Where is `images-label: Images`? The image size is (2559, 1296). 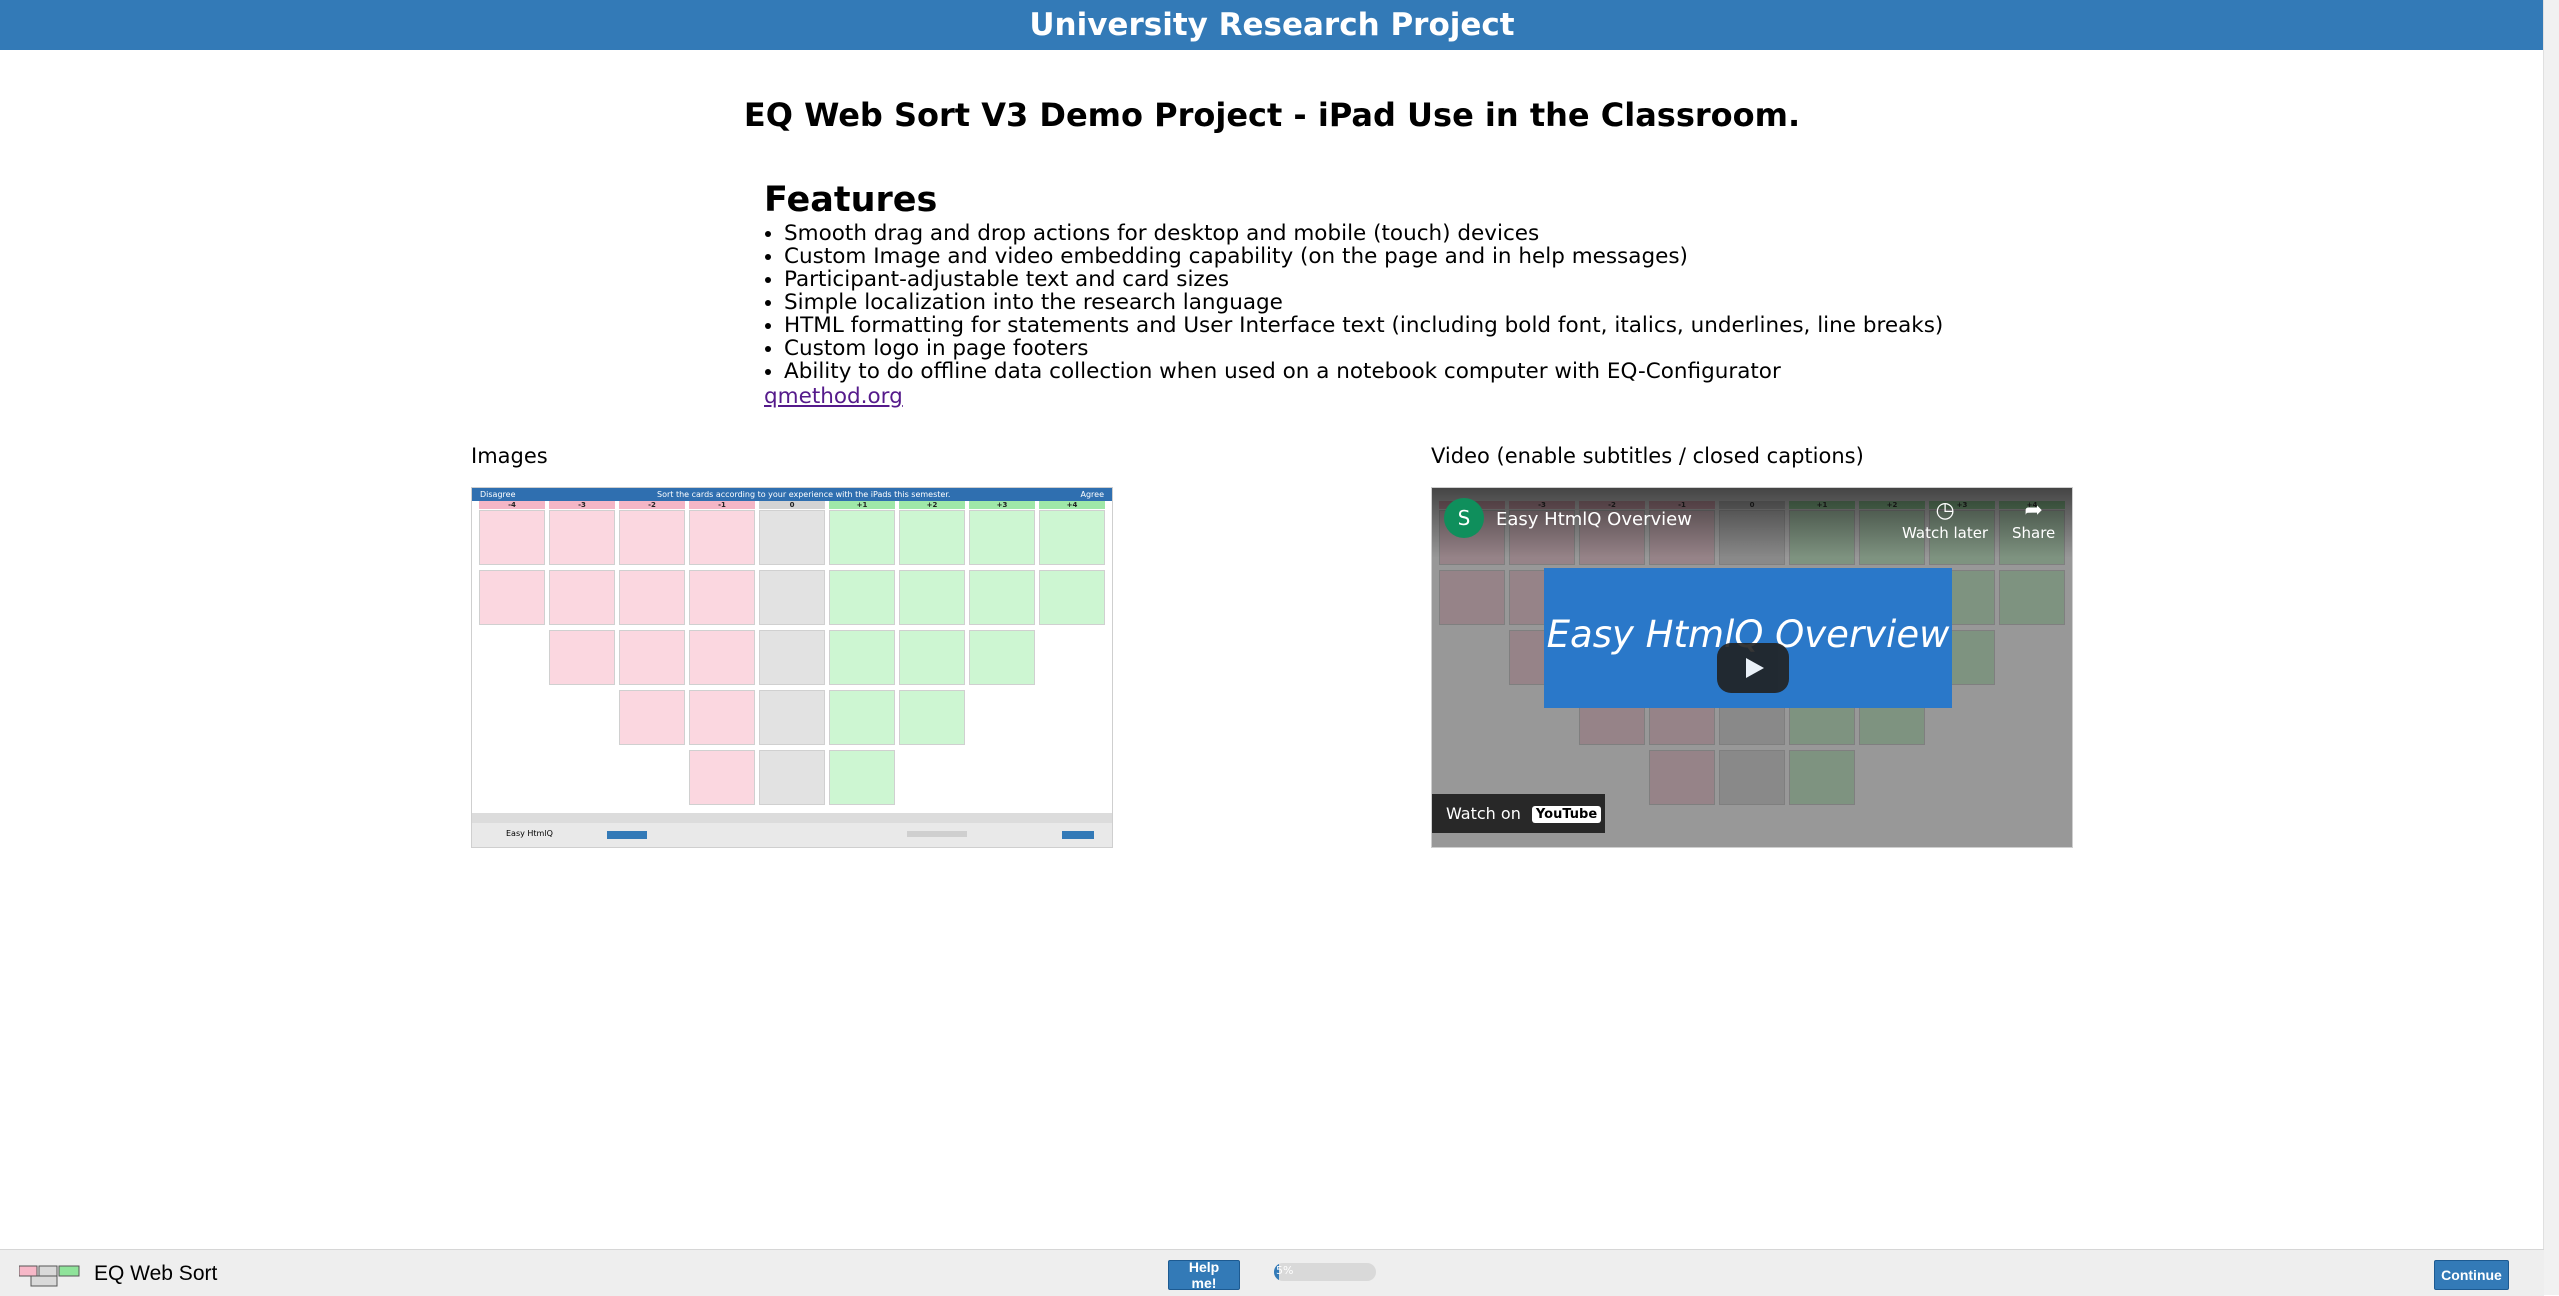 images-label: Images is located at coordinates (509, 456).